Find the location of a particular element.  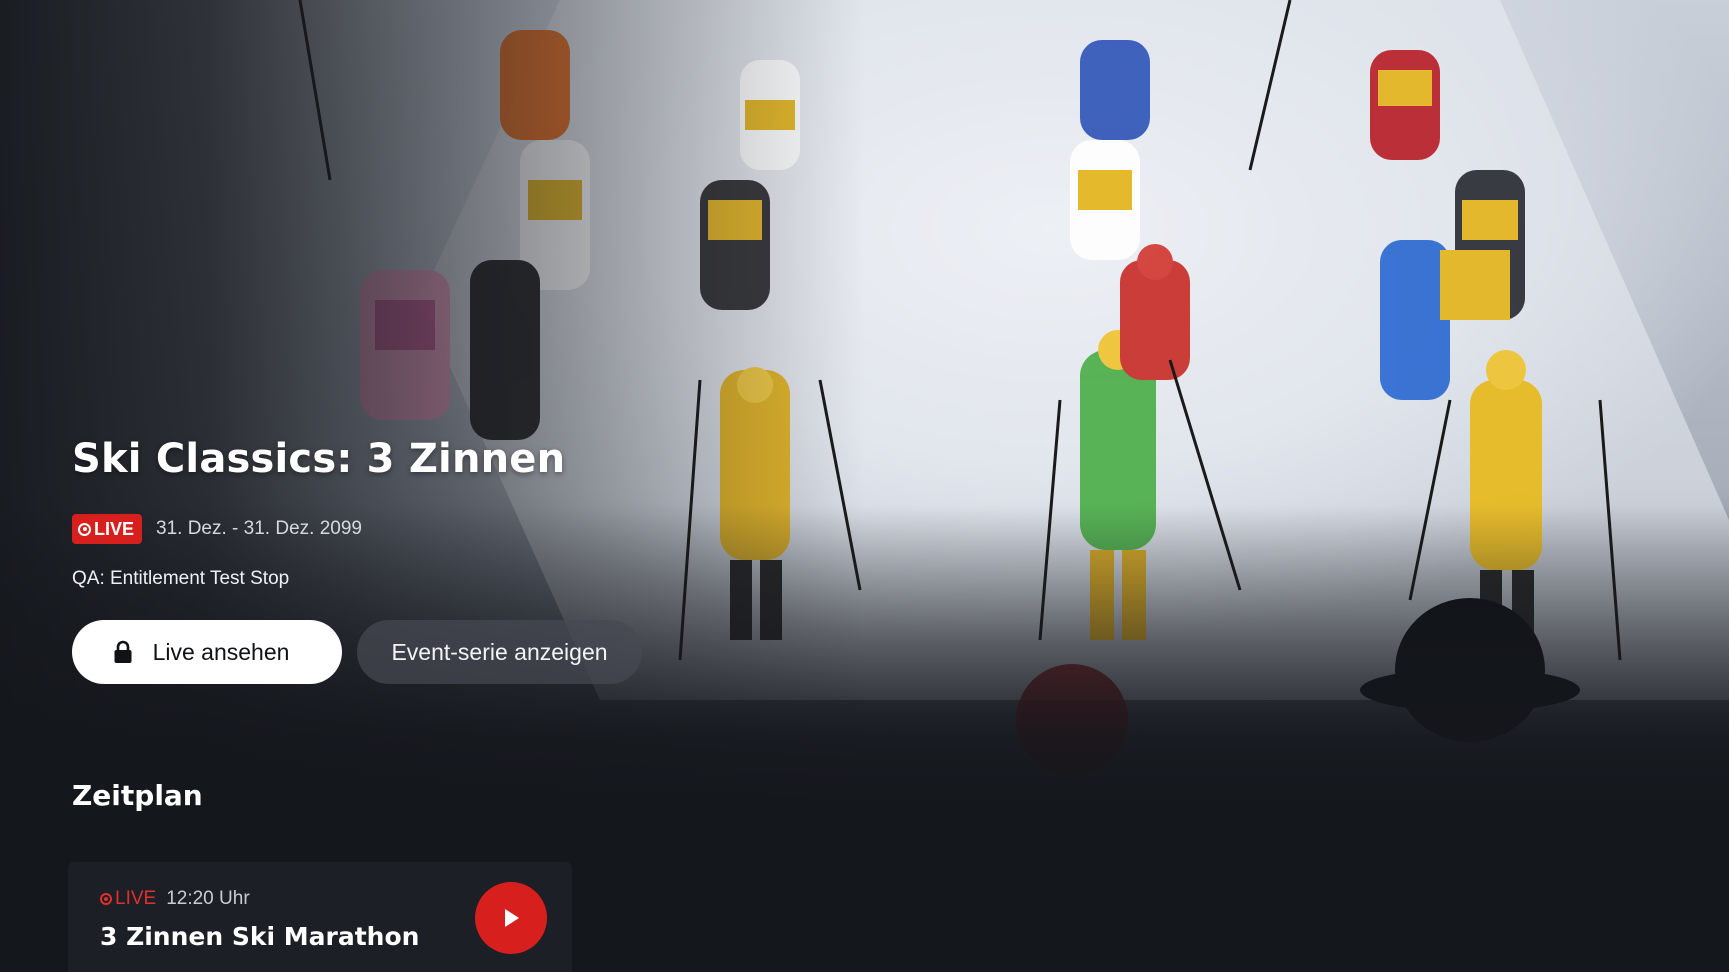

live-badge-label: LIVE is located at coordinates (114, 528).